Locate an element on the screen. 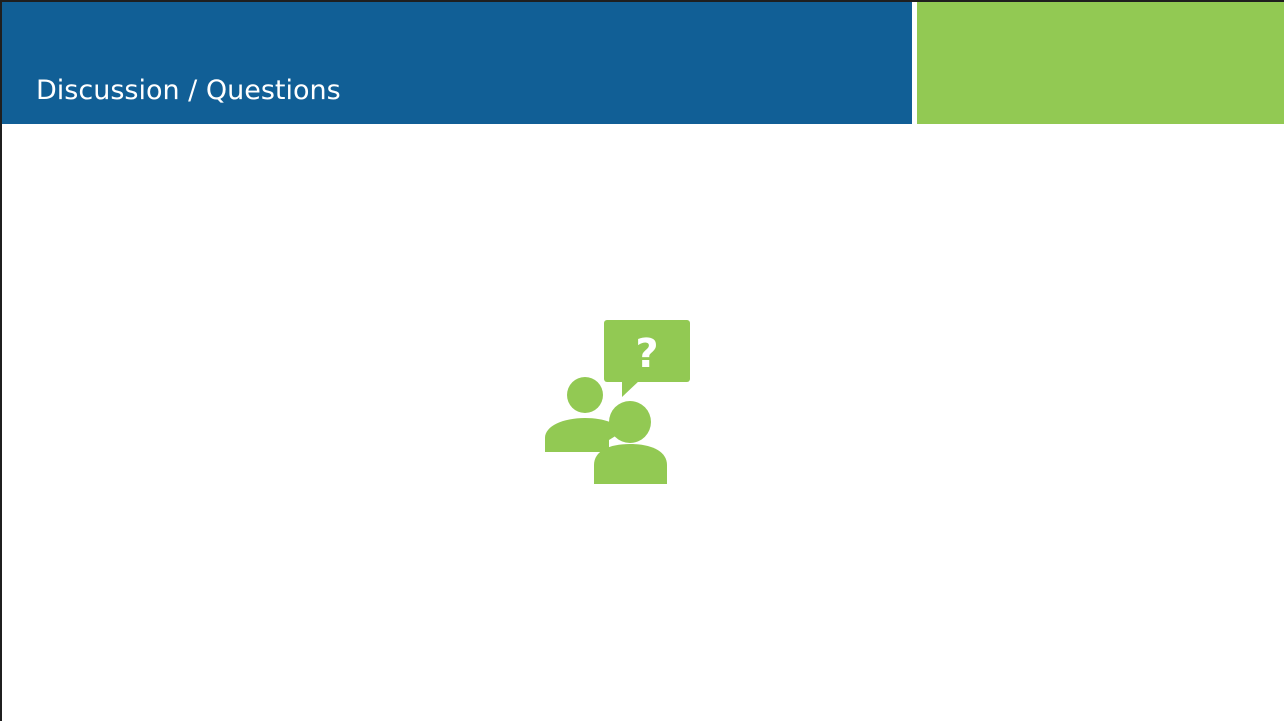 This screenshot has height=721, width=1284. discussion-question-icon: ? is located at coordinates (617, 402).